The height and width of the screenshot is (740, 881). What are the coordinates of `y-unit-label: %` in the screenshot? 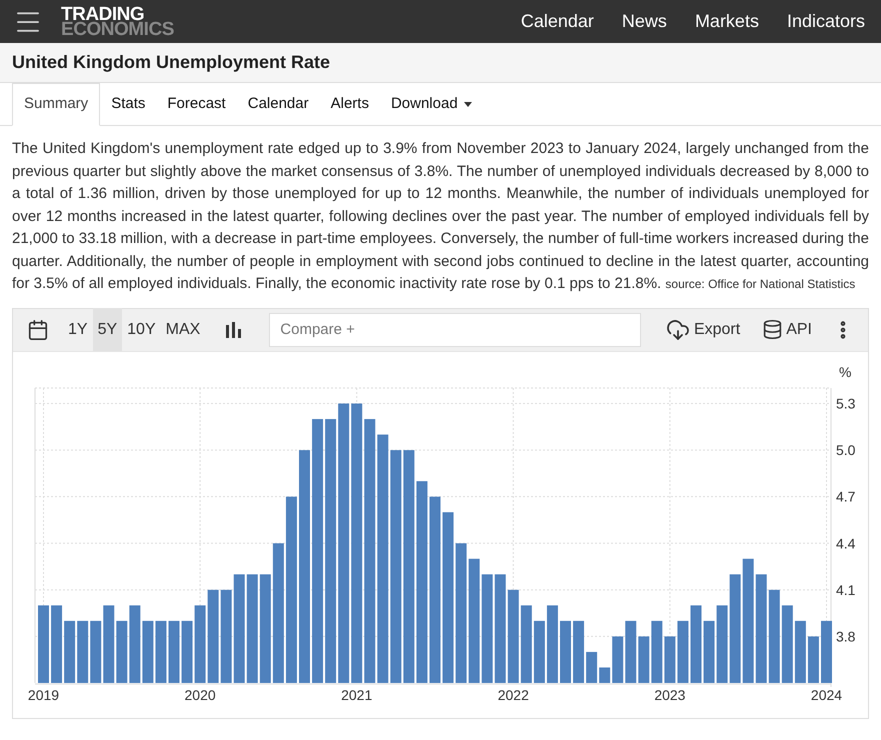 It's located at (845, 372).